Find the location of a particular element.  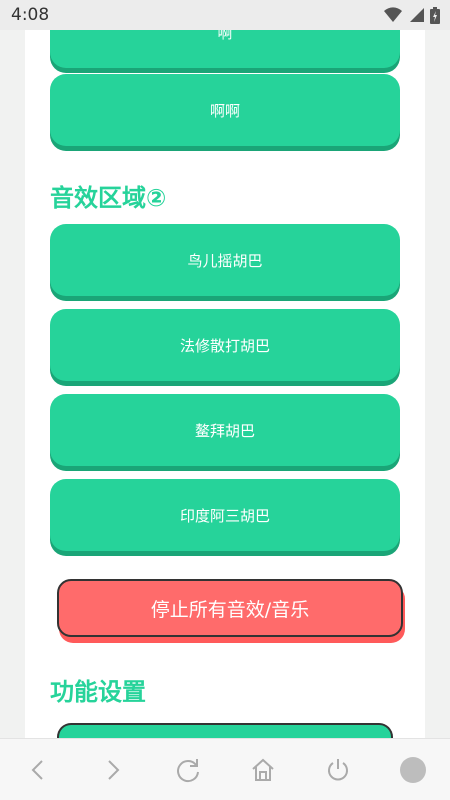

back-icon is located at coordinates (37, 769).